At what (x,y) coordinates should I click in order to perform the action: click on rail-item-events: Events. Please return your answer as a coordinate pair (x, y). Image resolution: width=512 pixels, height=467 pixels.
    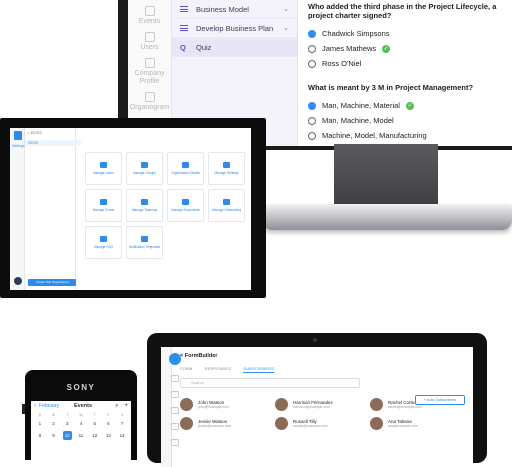
    Looking at the image, I should click on (149, 16).